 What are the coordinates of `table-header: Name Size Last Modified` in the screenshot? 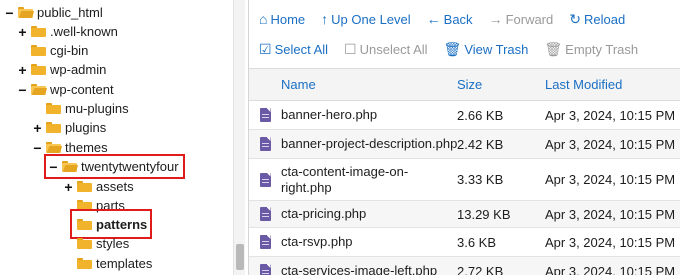 It's located at (464, 84).